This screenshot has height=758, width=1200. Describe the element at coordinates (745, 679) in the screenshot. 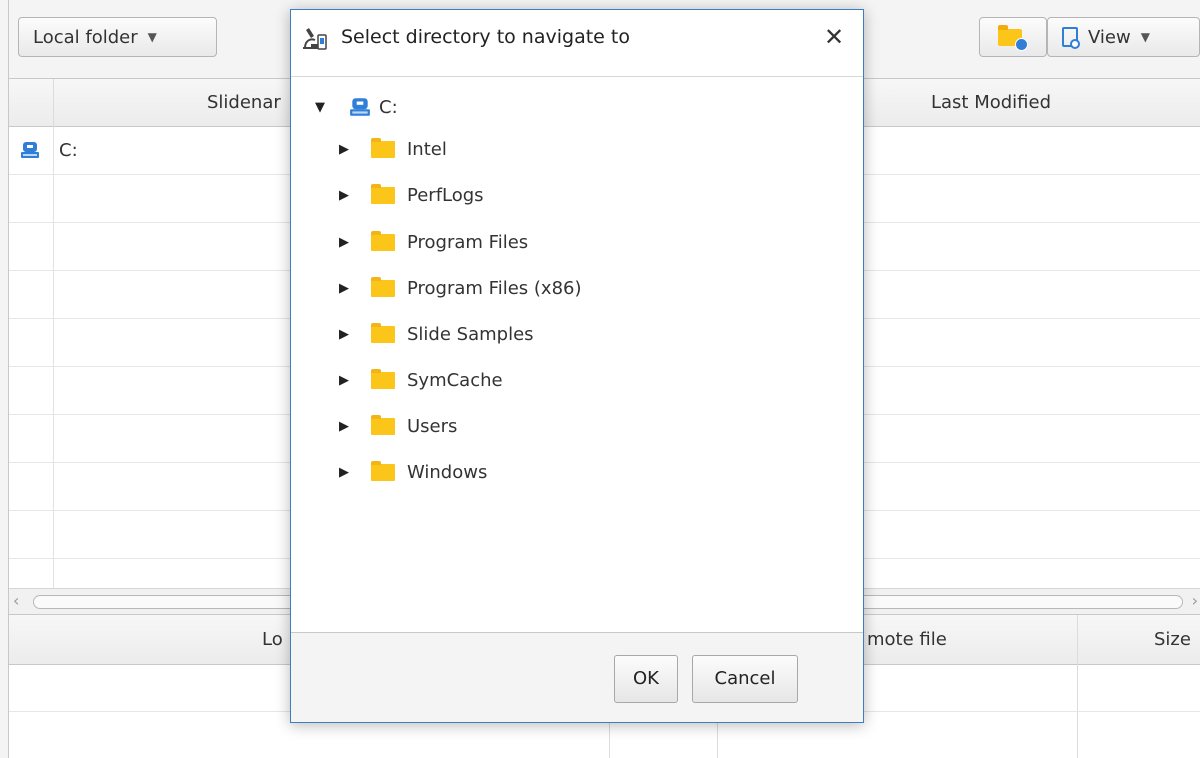

I see `cancel-button: Cancel` at that location.